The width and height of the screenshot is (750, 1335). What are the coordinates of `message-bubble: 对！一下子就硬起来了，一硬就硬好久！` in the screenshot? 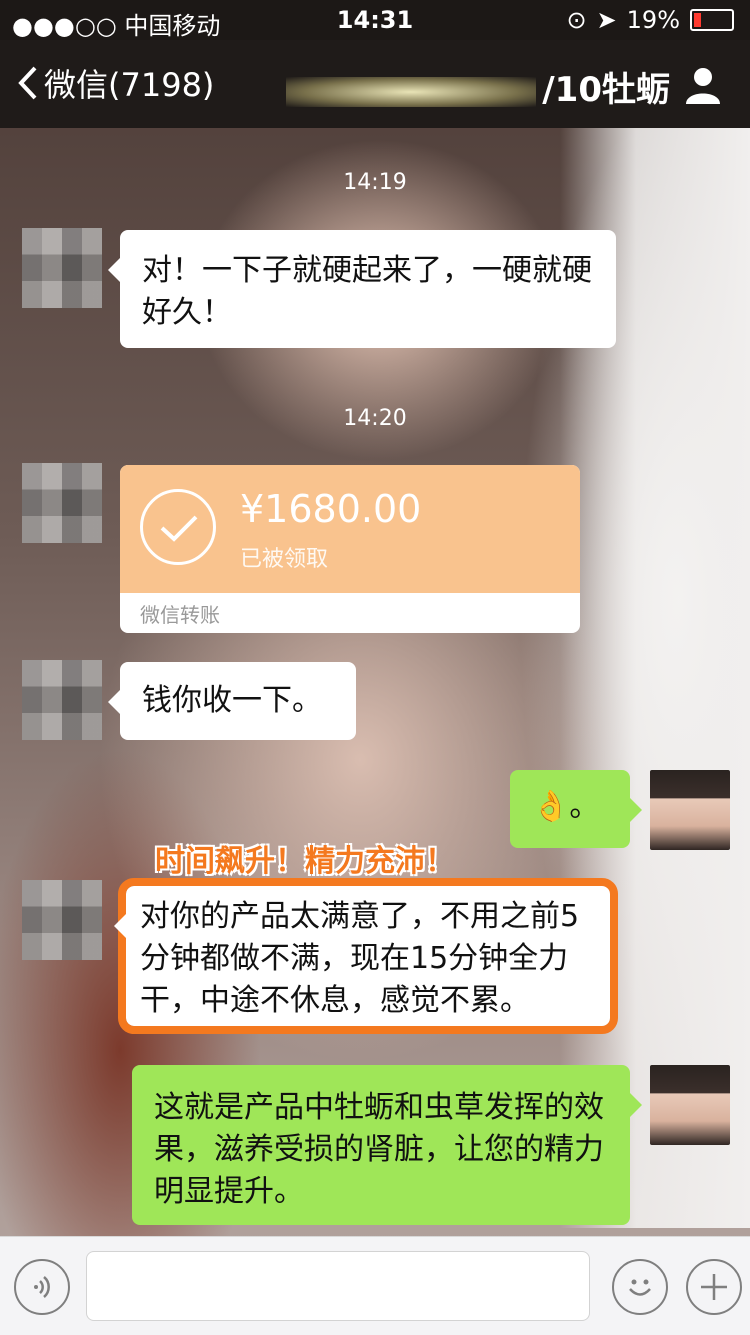 It's located at (362, 289).